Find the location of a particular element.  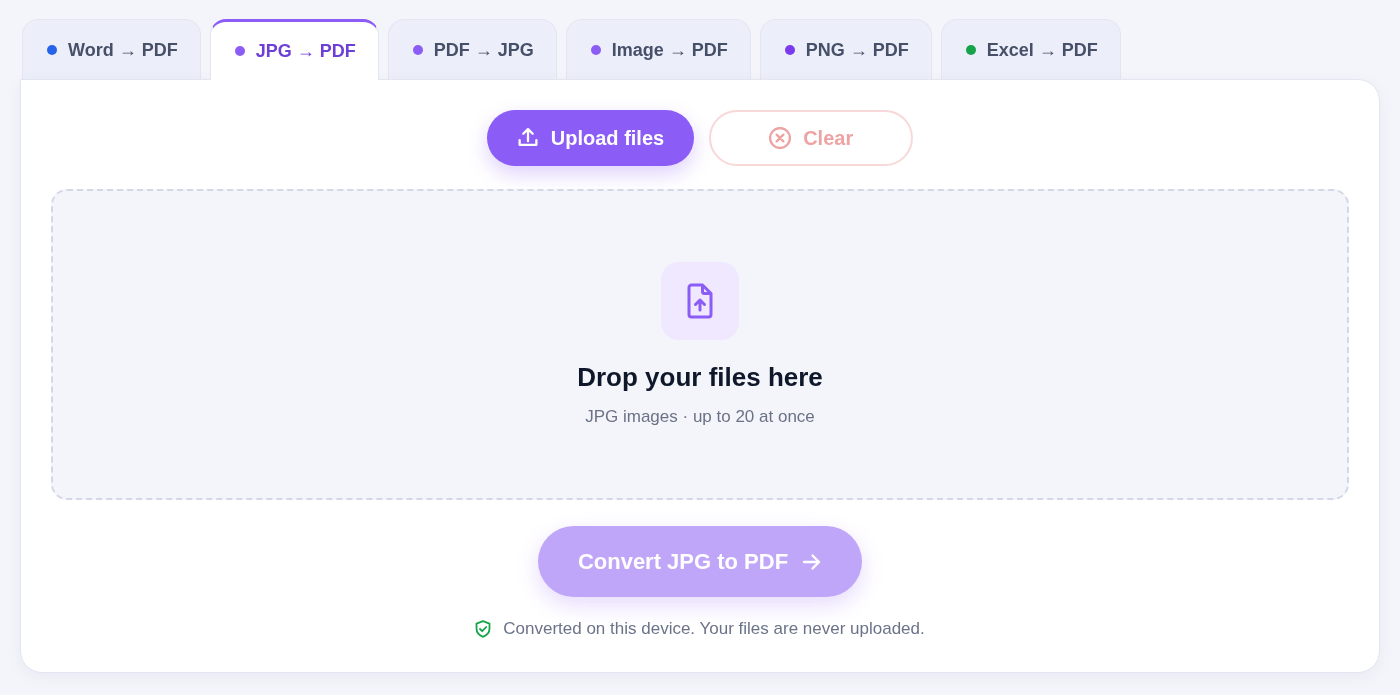

drop-title: Drop your files here is located at coordinates (700, 377).